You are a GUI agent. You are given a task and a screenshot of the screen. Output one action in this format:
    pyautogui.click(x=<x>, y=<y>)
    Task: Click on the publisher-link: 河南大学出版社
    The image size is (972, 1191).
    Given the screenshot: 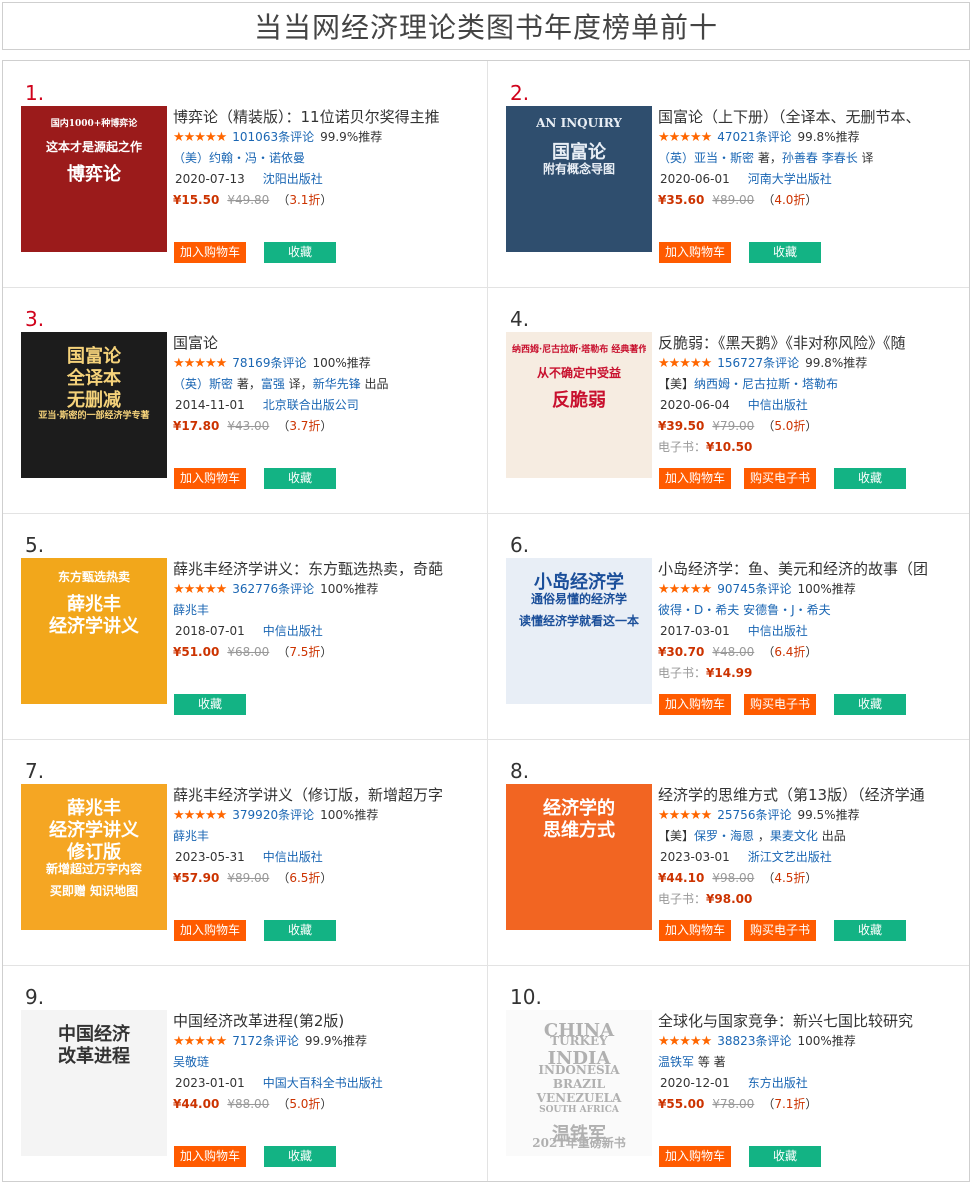 What is the action you would take?
    pyautogui.click(x=790, y=179)
    